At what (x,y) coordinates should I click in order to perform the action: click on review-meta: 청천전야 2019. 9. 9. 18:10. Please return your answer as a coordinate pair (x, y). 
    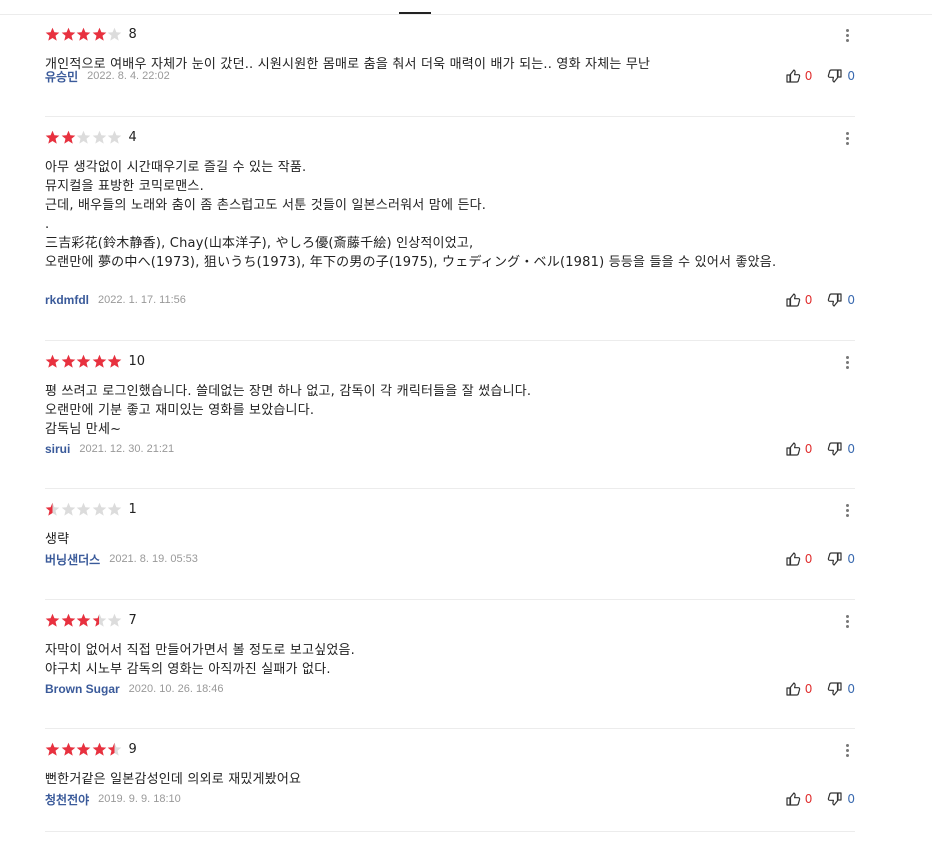
    Looking at the image, I should click on (113, 799).